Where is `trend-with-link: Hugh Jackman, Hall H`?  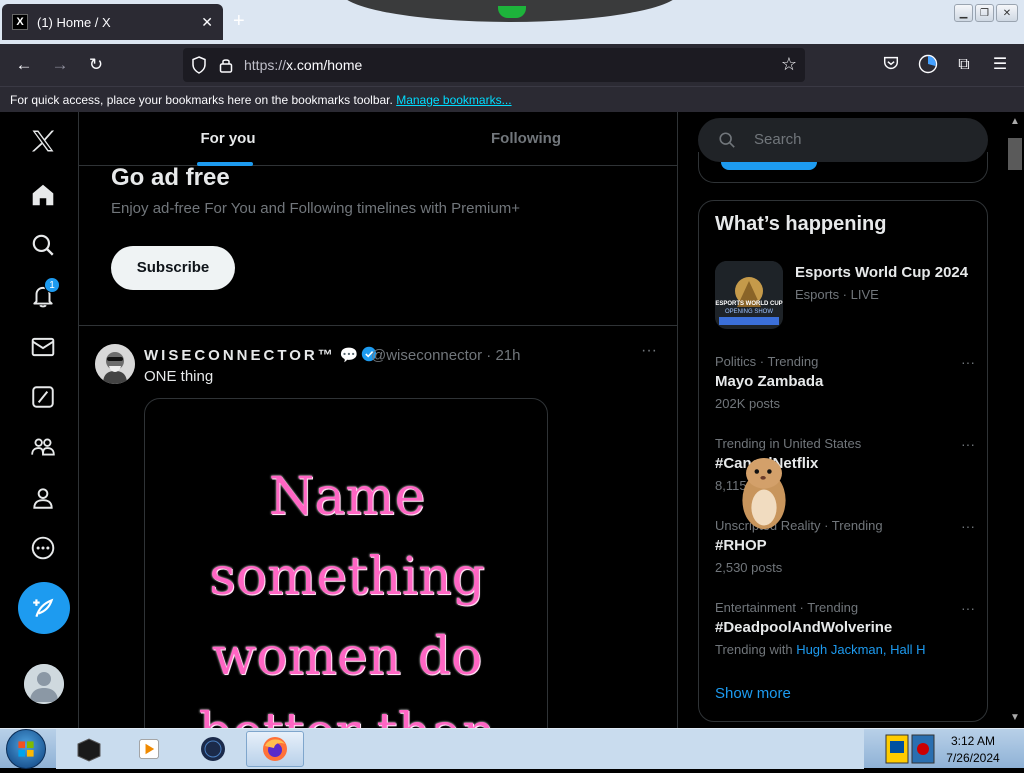 trend-with-link: Hugh Jackman, Hall H is located at coordinates (860, 649).